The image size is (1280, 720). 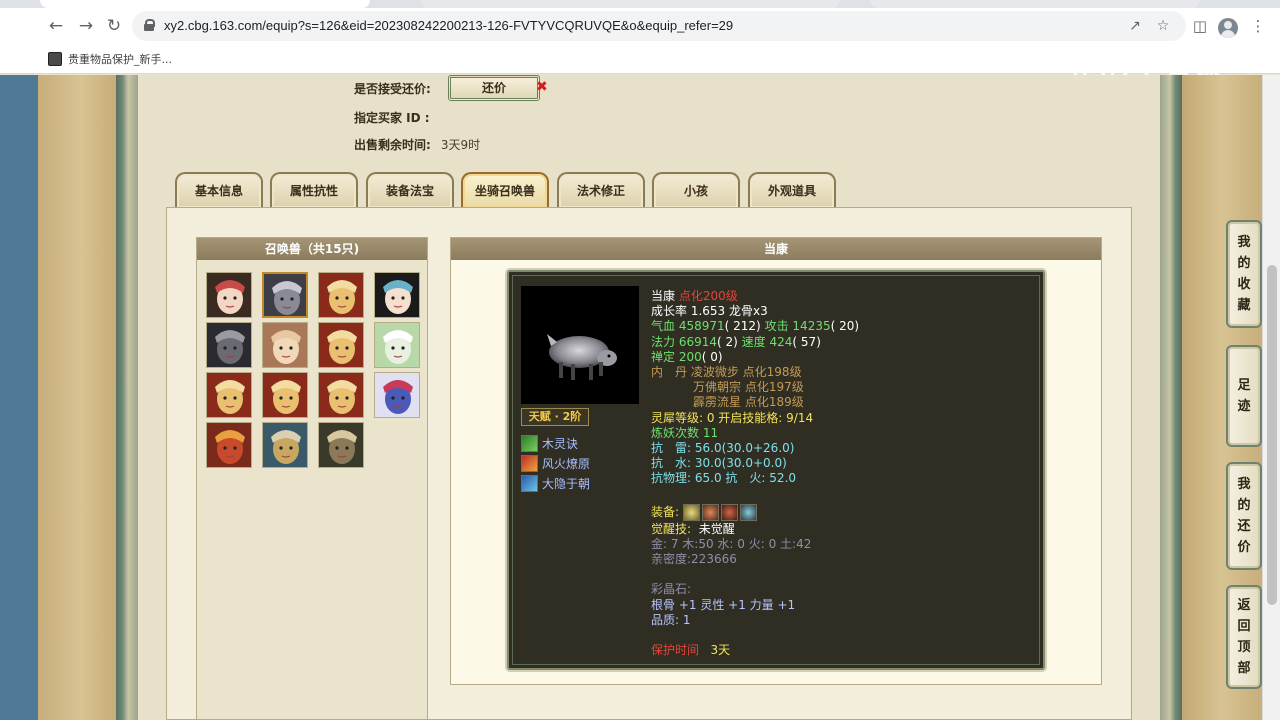 I want to click on atk-points: ( 20), so click(x=845, y=326).